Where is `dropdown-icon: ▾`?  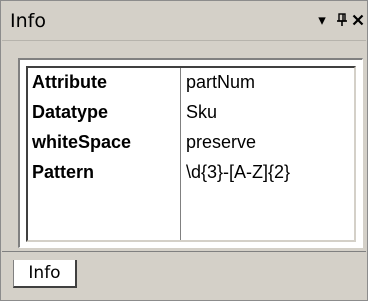
dropdown-icon: ▾ is located at coordinates (322, 20).